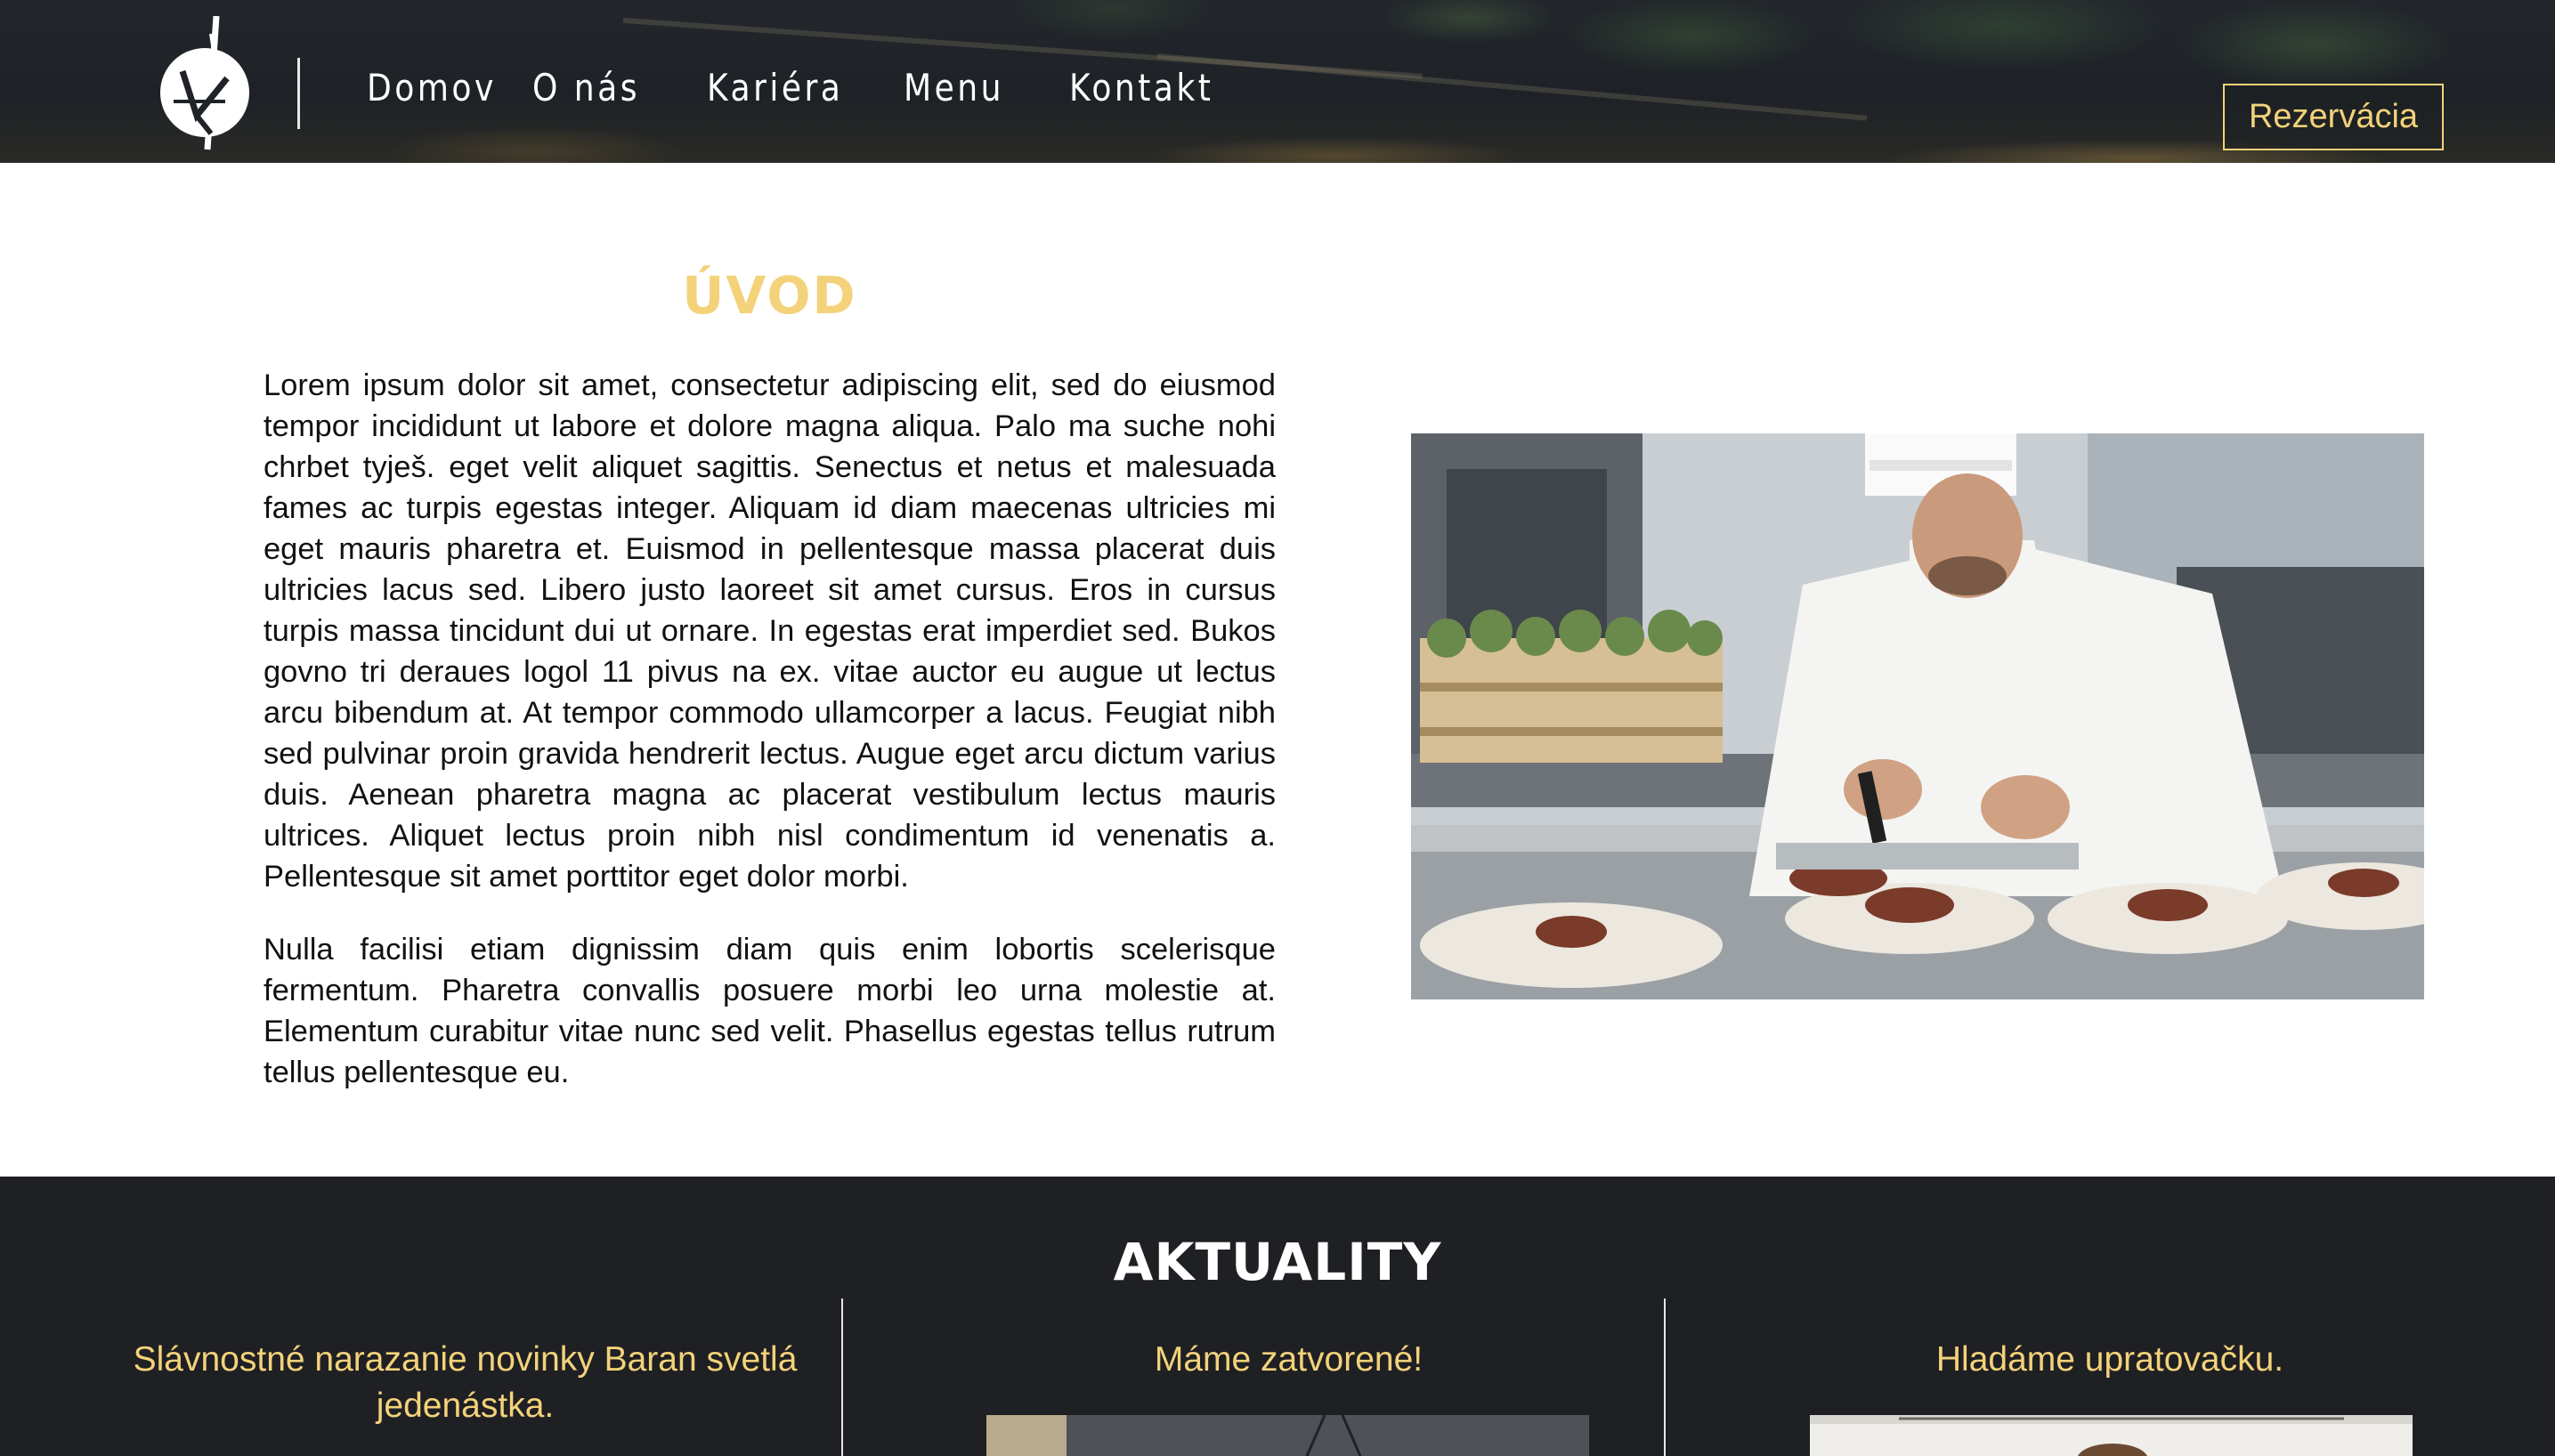 The height and width of the screenshot is (1456, 2555). What do you see at coordinates (770, 295) in the screenshot?
I see `intro-title: ÚVOD` at bounding box center [770, 295].